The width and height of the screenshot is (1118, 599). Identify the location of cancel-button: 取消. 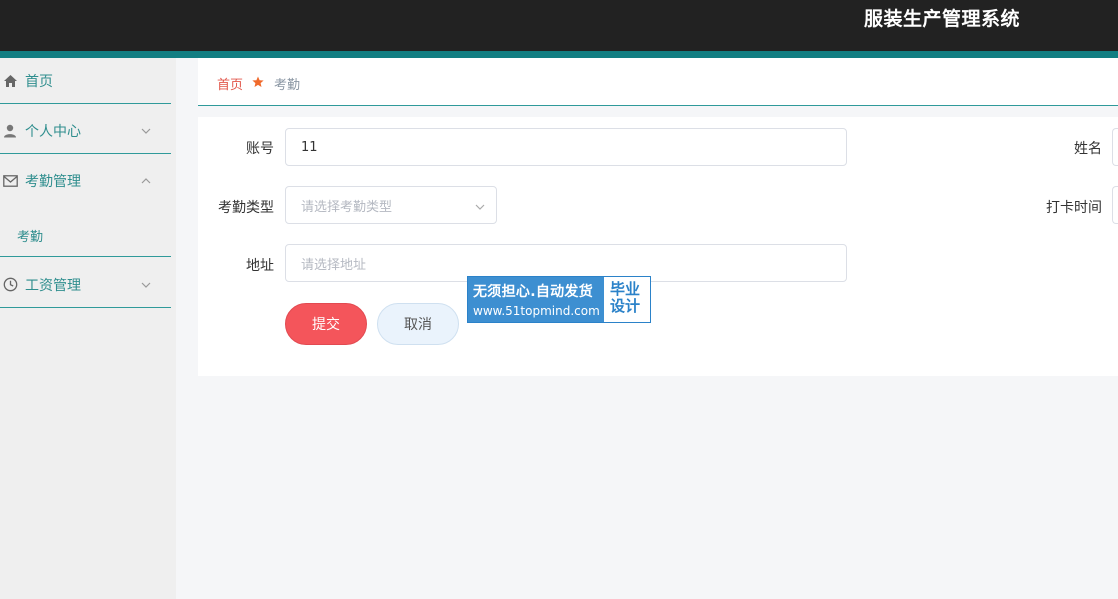
(418, 324).